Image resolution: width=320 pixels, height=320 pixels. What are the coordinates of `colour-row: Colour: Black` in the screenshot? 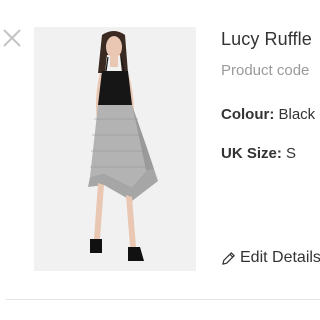 It's located at (268, 114).